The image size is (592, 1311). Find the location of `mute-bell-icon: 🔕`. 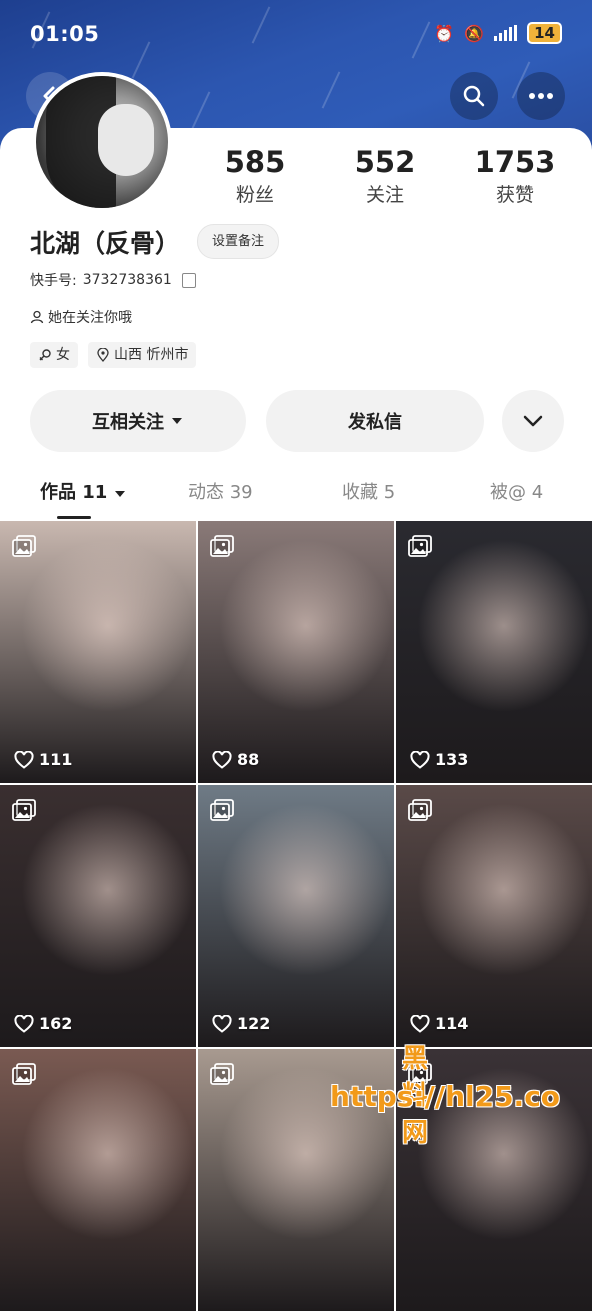

mute-bell-icon: 🔕 is located at coordinates (474, 33).